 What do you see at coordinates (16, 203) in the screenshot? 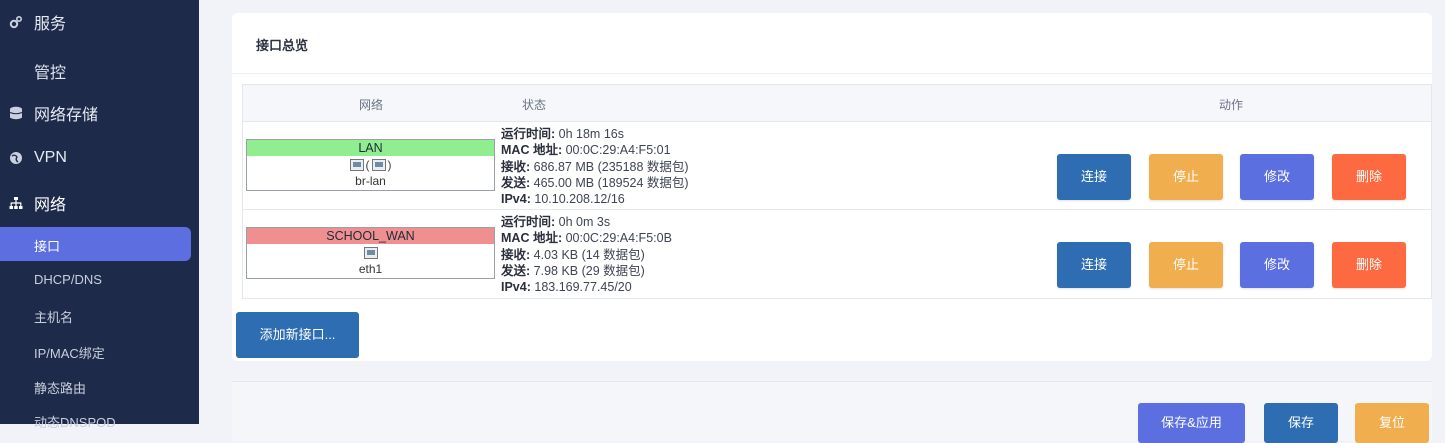
I see `sitemap-icon` at bounding box center [16, 203].